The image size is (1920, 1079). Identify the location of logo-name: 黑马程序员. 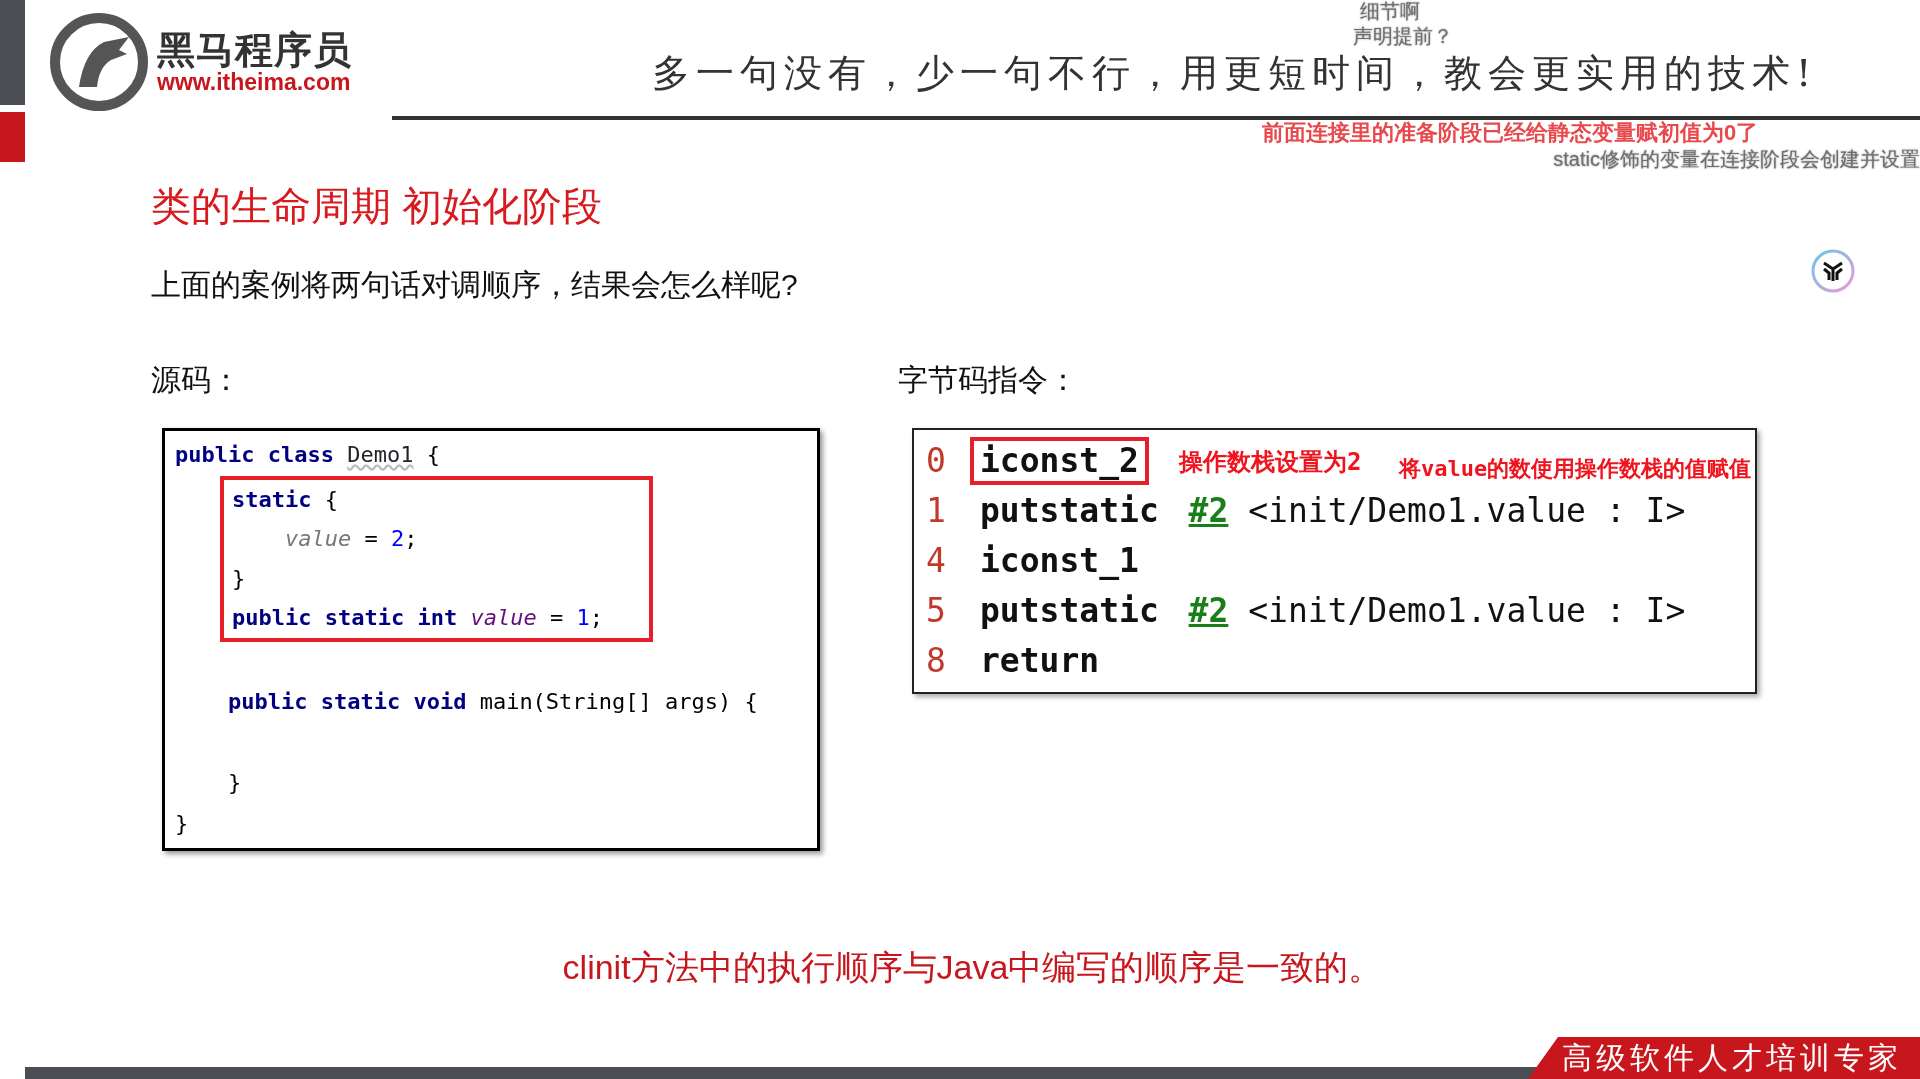
(254, 50).